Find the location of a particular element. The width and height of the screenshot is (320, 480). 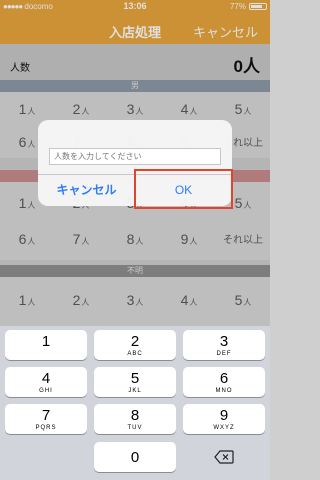

key-2: 2 ABC is located at coordinates (135, 345).